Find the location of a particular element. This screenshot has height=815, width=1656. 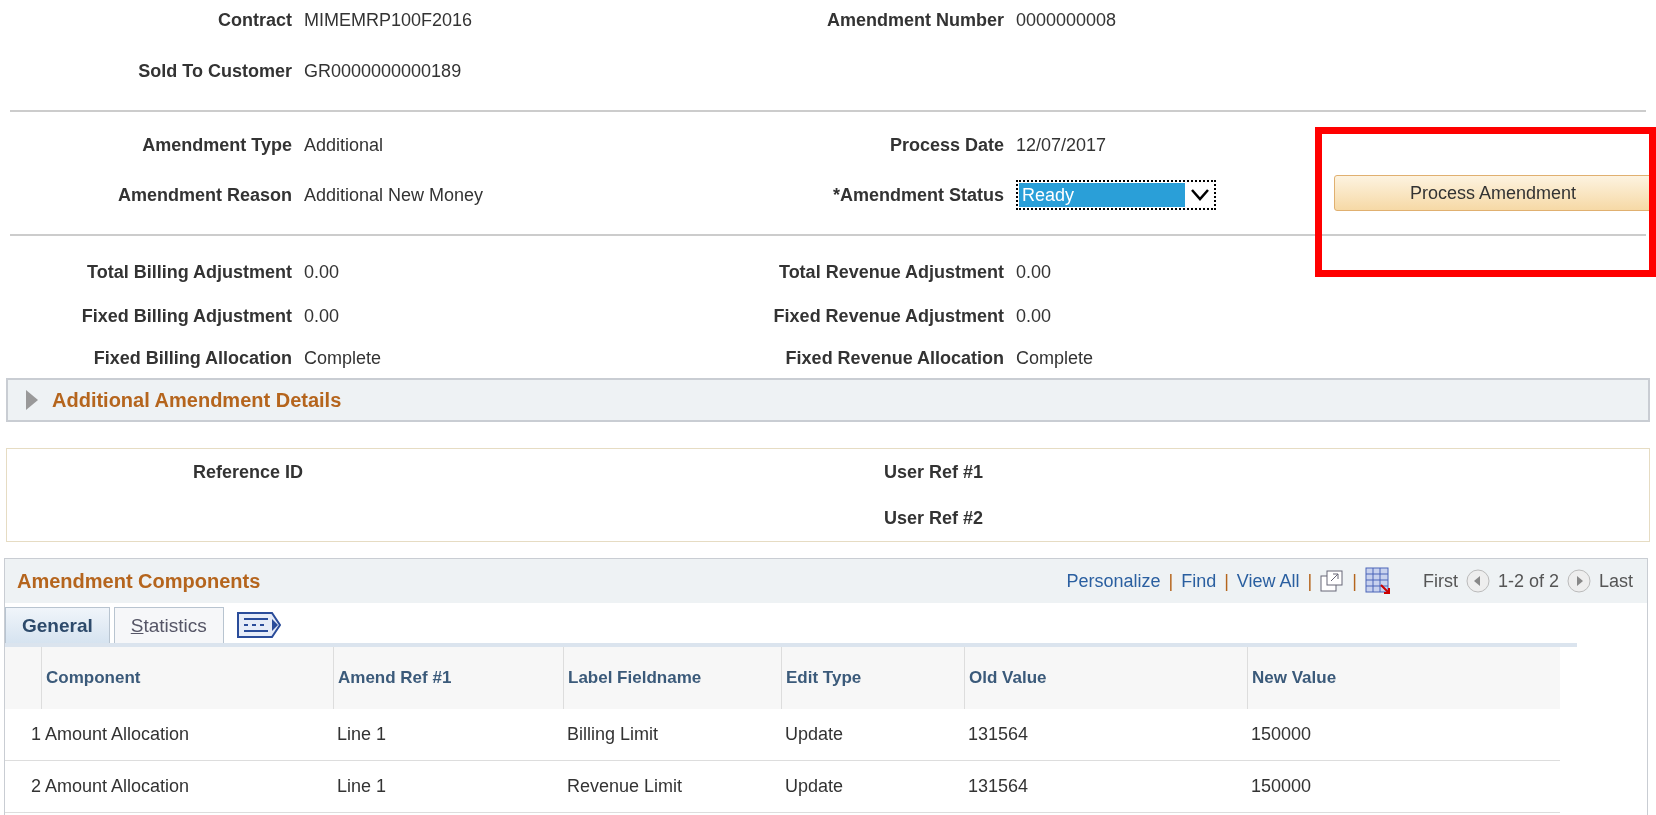

field-label: User Ref #2 is located at coordinates (932, 518).